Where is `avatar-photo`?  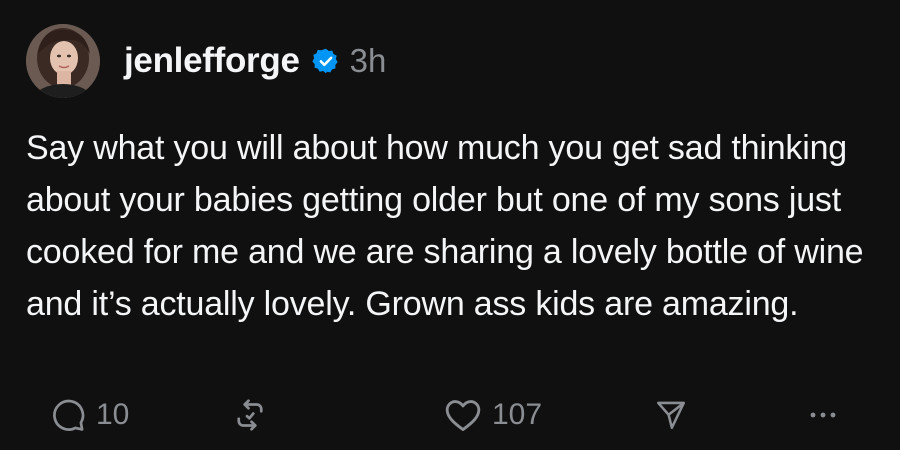 avatar-photo is located at coordinates (63, 61).